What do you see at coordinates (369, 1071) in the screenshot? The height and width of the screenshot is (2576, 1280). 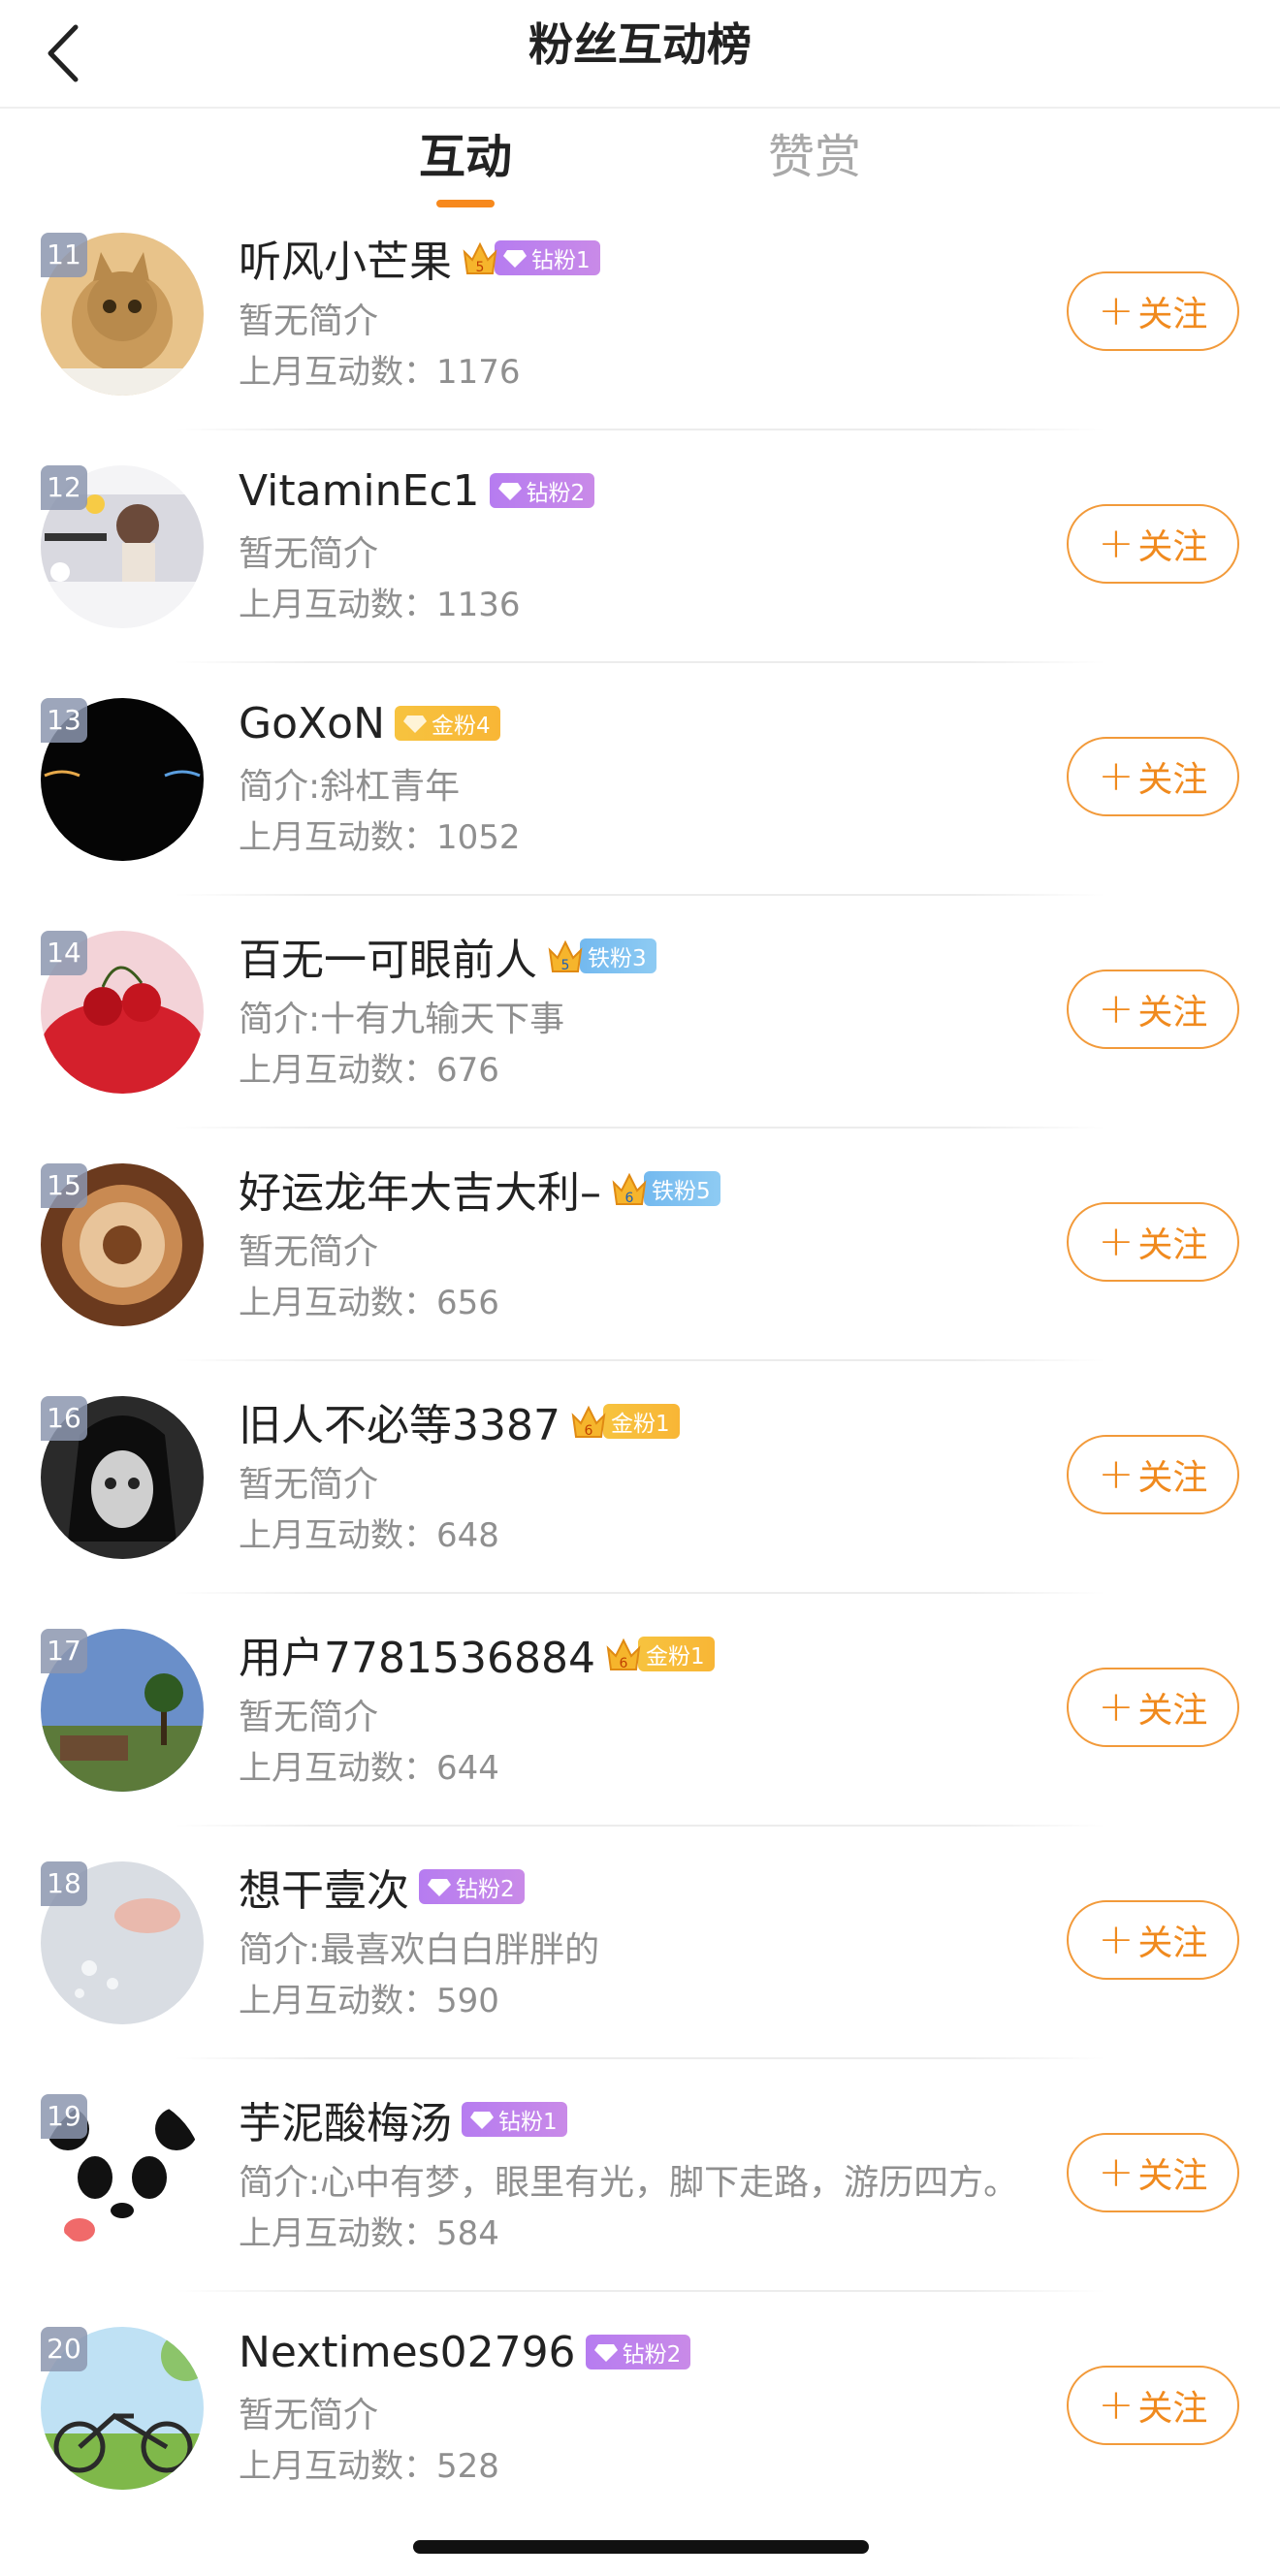 I see `interaction-count: 上月互动数：676` at bounding box center [369, 1071].